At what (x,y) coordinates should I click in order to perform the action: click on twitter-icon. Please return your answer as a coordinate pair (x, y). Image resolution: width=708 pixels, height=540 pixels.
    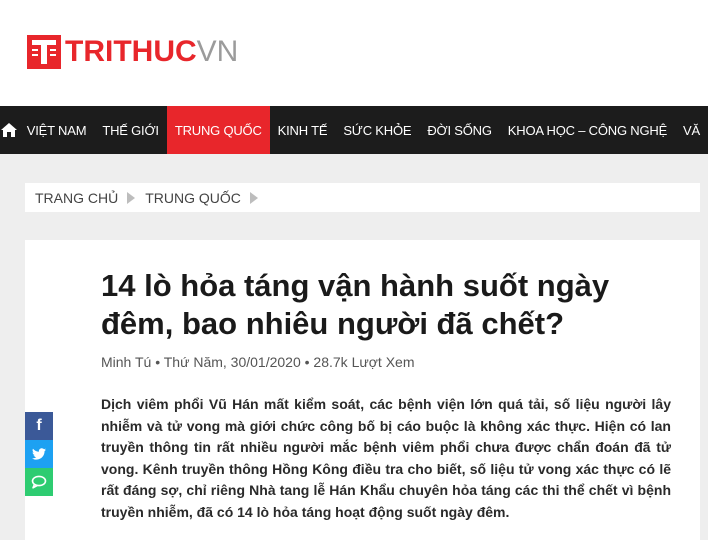
    Looking at the image, I should click on (39, 454).